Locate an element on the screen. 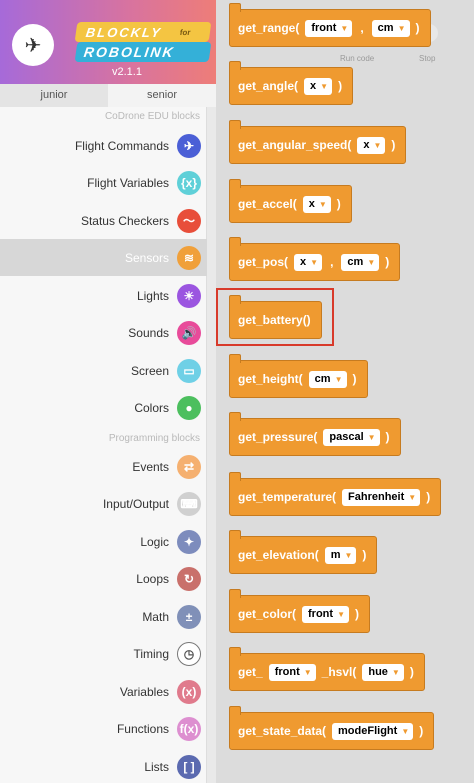  code-block: get_temperature( Fahrenheit ▼) is located at coordinates (335, 494).